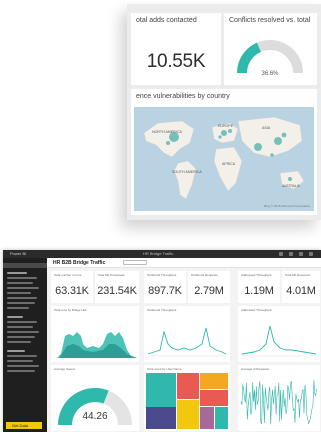  I want to click on line-chart-tile: Outbound Throughput, so click(187, 334).